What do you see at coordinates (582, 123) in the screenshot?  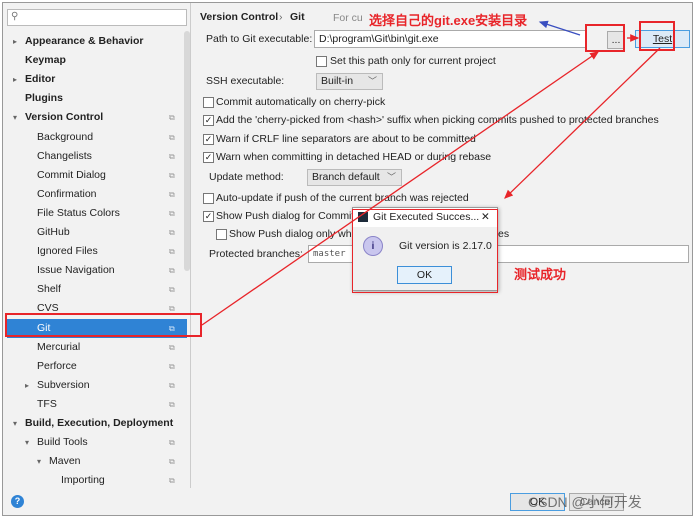 I see `arrow-test-to-dialog` at bounding box center [582, 123].